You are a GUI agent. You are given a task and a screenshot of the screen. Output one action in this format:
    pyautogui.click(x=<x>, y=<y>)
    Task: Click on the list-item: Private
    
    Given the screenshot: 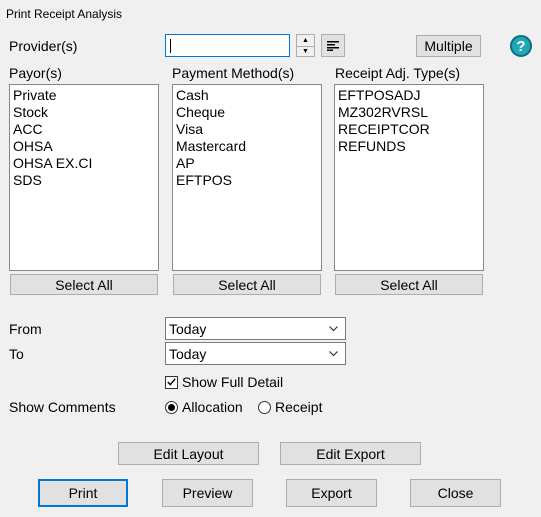 What is the action you would take?
    pyautogui.click(x=84, y=95)
    